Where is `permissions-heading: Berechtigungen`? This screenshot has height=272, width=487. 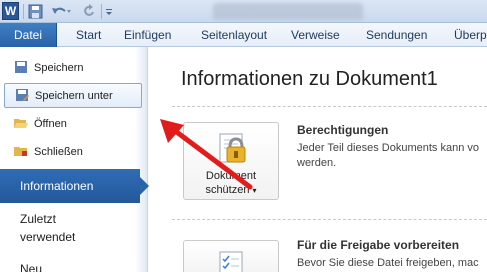 permissions-heading: Berechtigungen is located at coordinates (343, 130).